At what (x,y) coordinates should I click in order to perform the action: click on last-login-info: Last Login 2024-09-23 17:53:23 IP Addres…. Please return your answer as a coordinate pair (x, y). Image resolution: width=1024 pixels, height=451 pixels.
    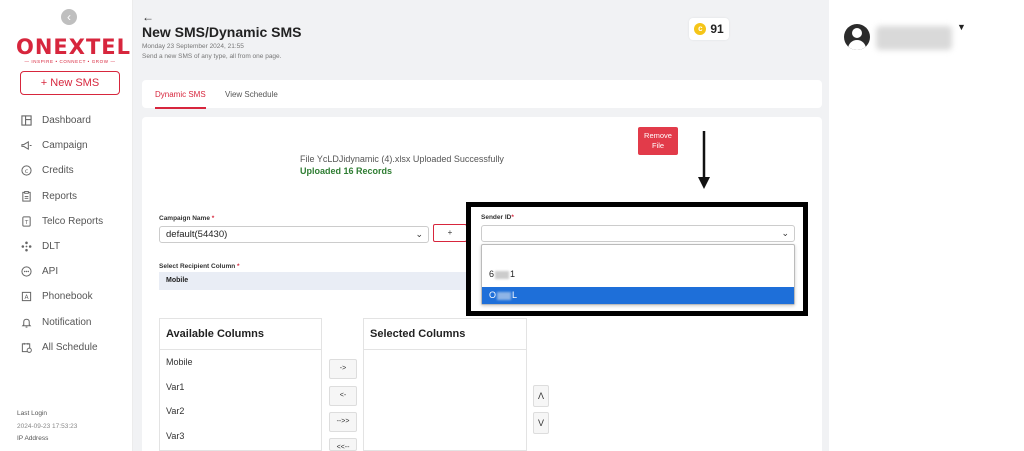
    Looking at the image, I should click on (47, 427).